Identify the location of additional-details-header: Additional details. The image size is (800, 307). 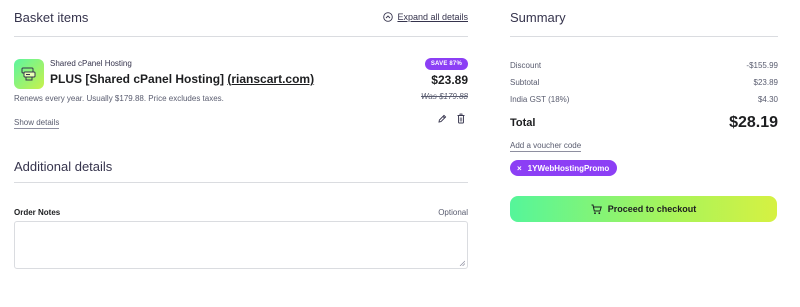
(241, 166).